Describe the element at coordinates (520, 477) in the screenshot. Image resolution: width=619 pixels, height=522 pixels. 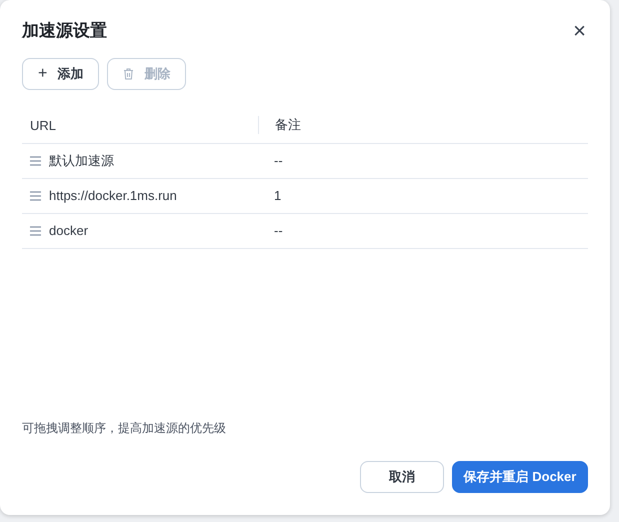
I see `save-button: 保存并重启 Docker` at that location.